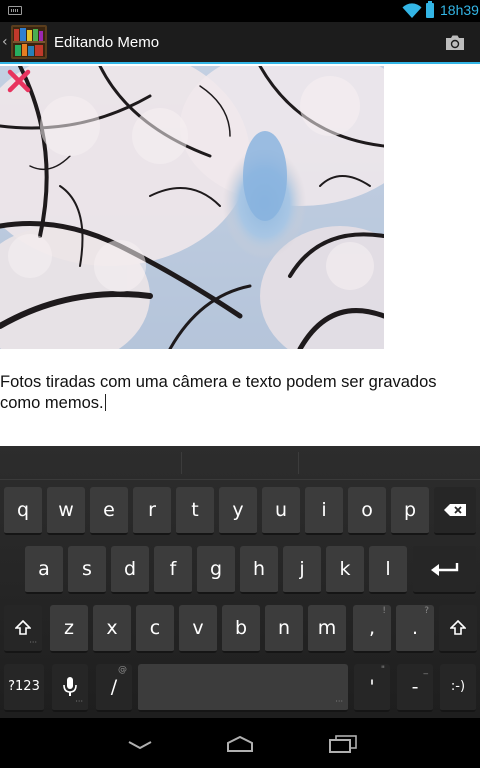 The image size is (480, 768). I want to click on key-x: x, so click(112, 629).